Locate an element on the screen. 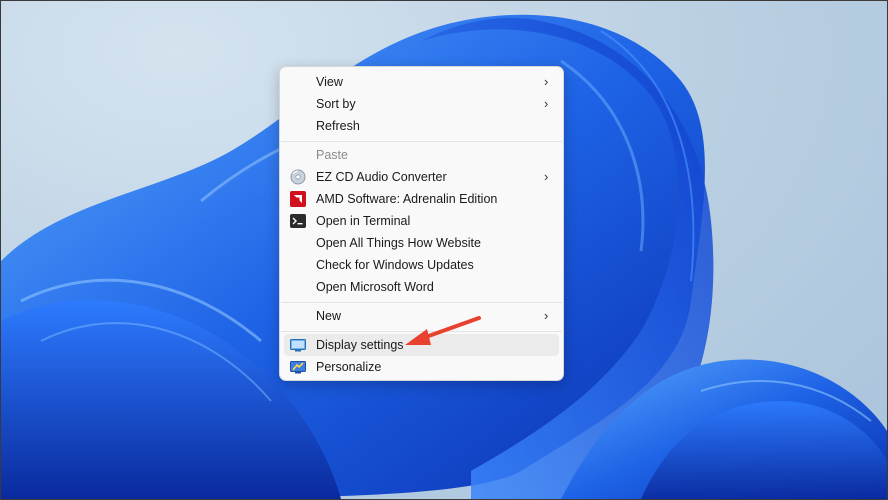  menu-item-label: Display settings is located at coordinates (360, 345).